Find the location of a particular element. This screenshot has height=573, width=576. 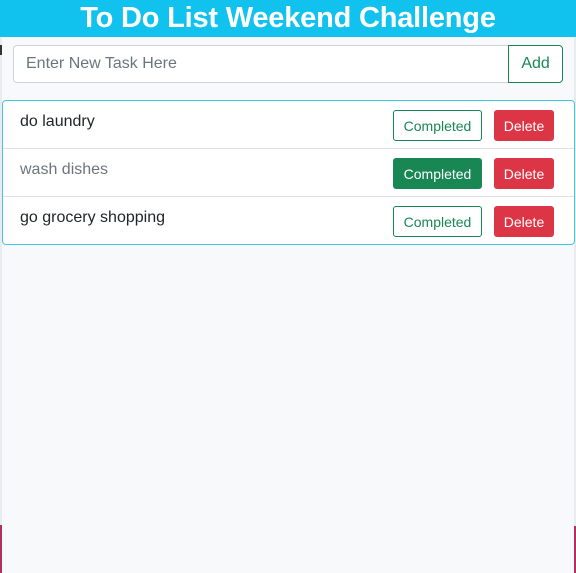

task-name: wash dishes is located at coordinates (64, 169).